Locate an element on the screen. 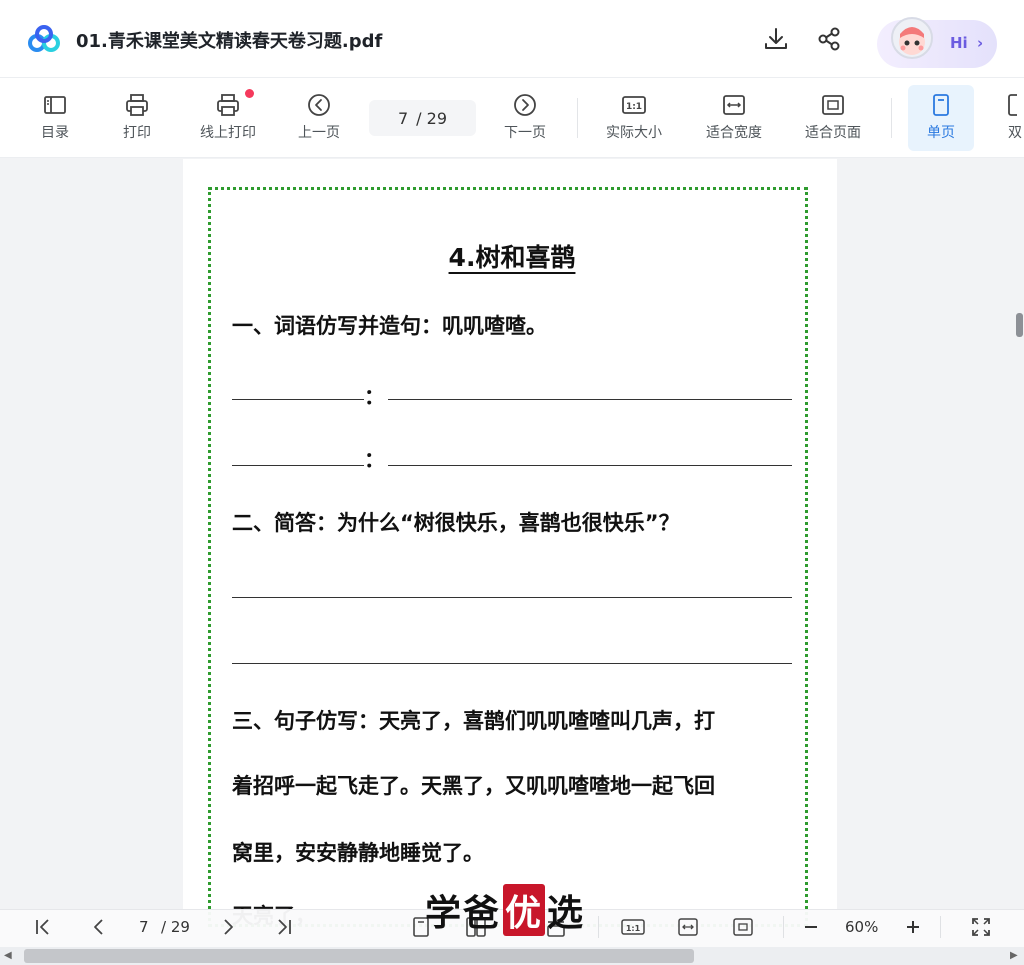 The height and width of the screenshot is (965, 1024). chevron-right-icon is located at coordinates (228, 927).